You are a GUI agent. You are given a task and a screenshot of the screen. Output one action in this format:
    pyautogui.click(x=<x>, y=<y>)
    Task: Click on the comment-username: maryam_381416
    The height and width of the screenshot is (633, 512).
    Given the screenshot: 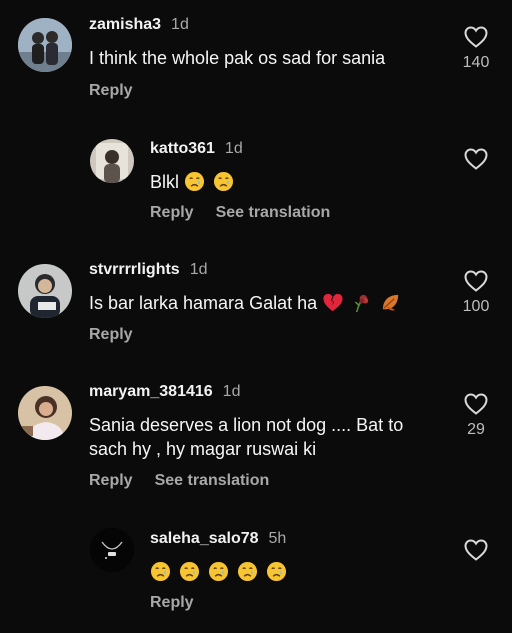 What is the action you would take?
    pyautogui.click(x=151, y=392)
    